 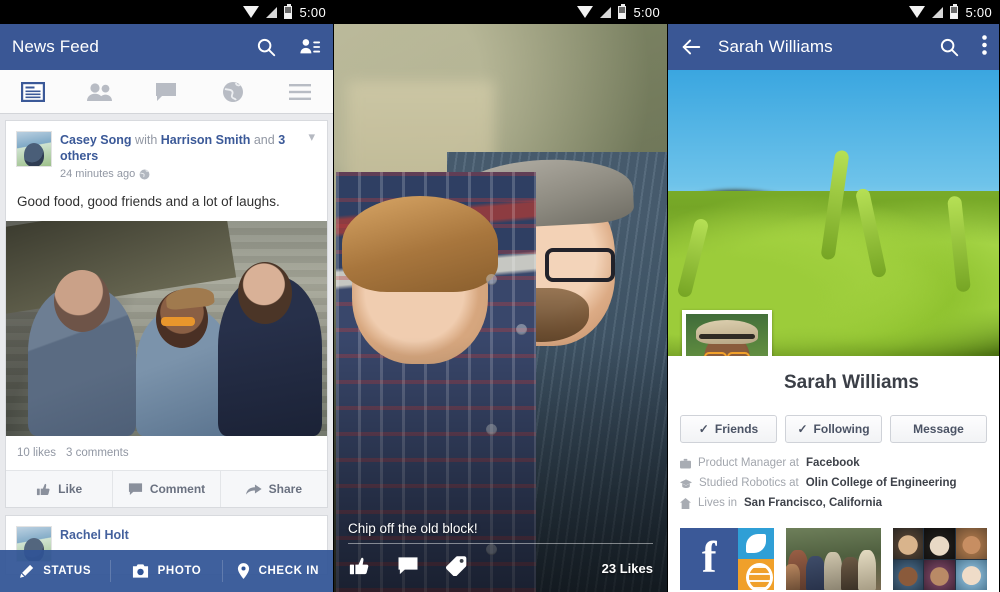 I want to click on photo-like-count: 23 Likes, so click(x=627, y=568).